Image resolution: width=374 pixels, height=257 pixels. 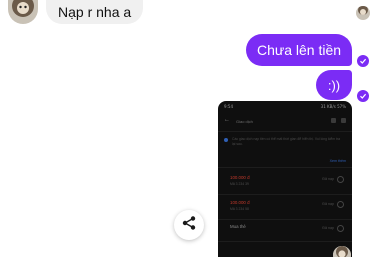 I want to click on transaction-row: 100.000 đ Mã 3 234 39 Đã nạp, so click(x=285, y=182).